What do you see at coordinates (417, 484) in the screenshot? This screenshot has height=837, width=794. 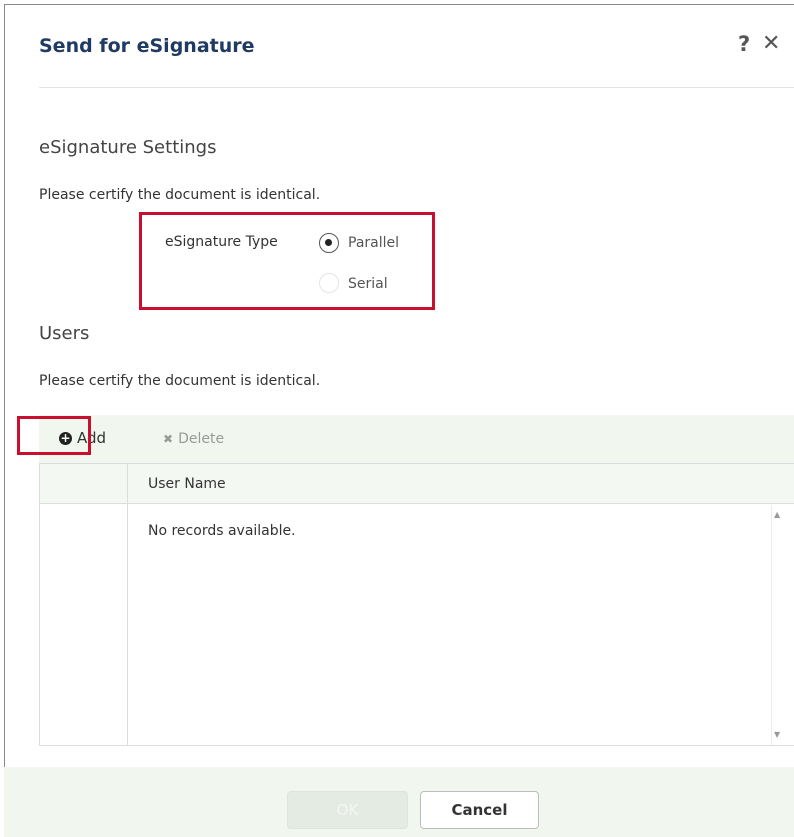 I see `grid-header: User Name` at bounding box center [417, 484].